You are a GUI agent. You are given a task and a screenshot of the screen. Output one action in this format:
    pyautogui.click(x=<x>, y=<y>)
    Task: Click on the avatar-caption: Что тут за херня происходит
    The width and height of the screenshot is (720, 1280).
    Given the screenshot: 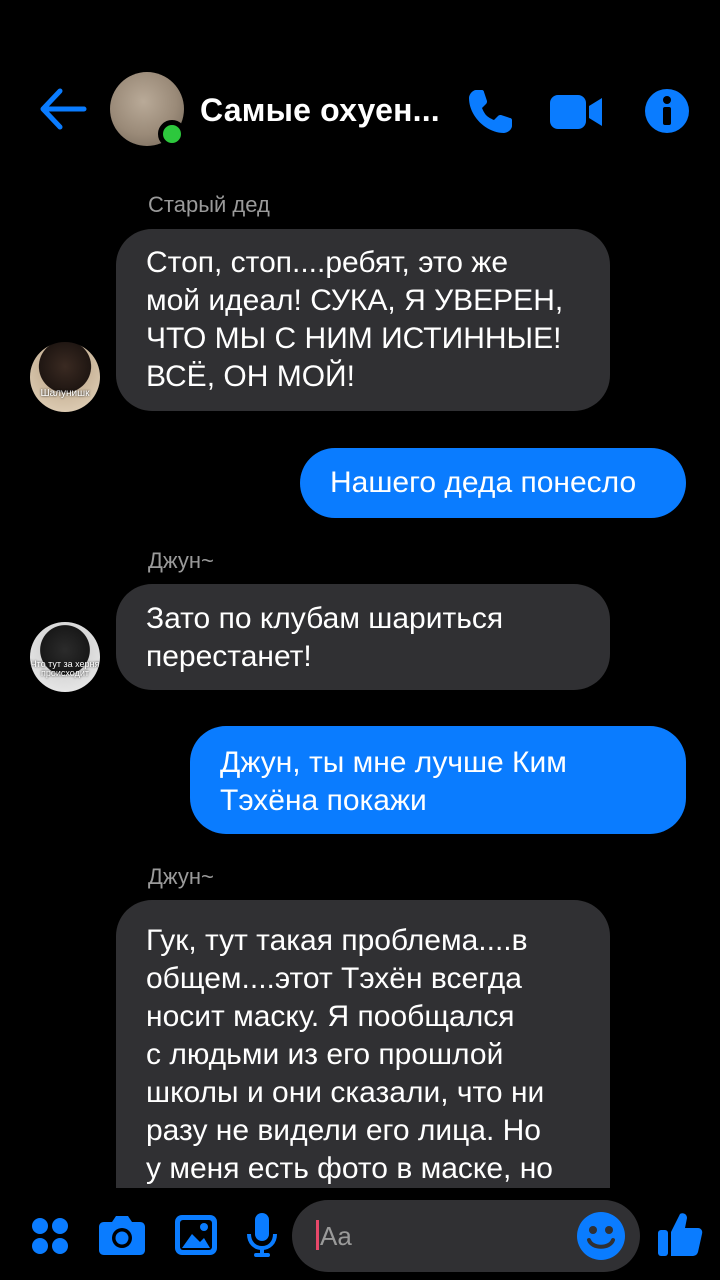 What is the action you would take?
    pyautogui.click(x=65, y=668)
    